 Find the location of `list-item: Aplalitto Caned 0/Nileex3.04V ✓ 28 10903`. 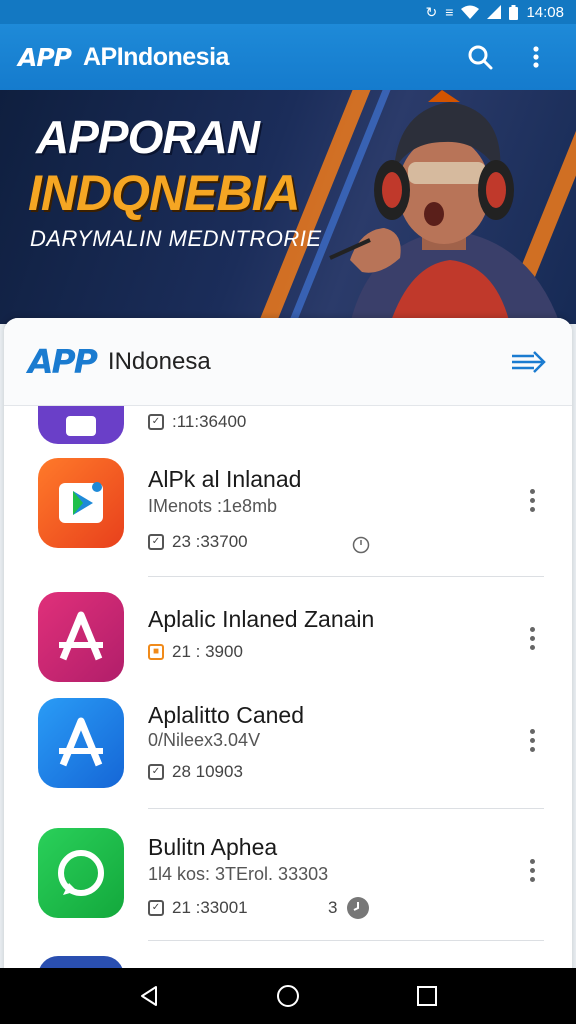

list-item: Aplalitto Caned 0/Nileex3.04V ✓ 28 10903 is located at coordinates (288, 749).